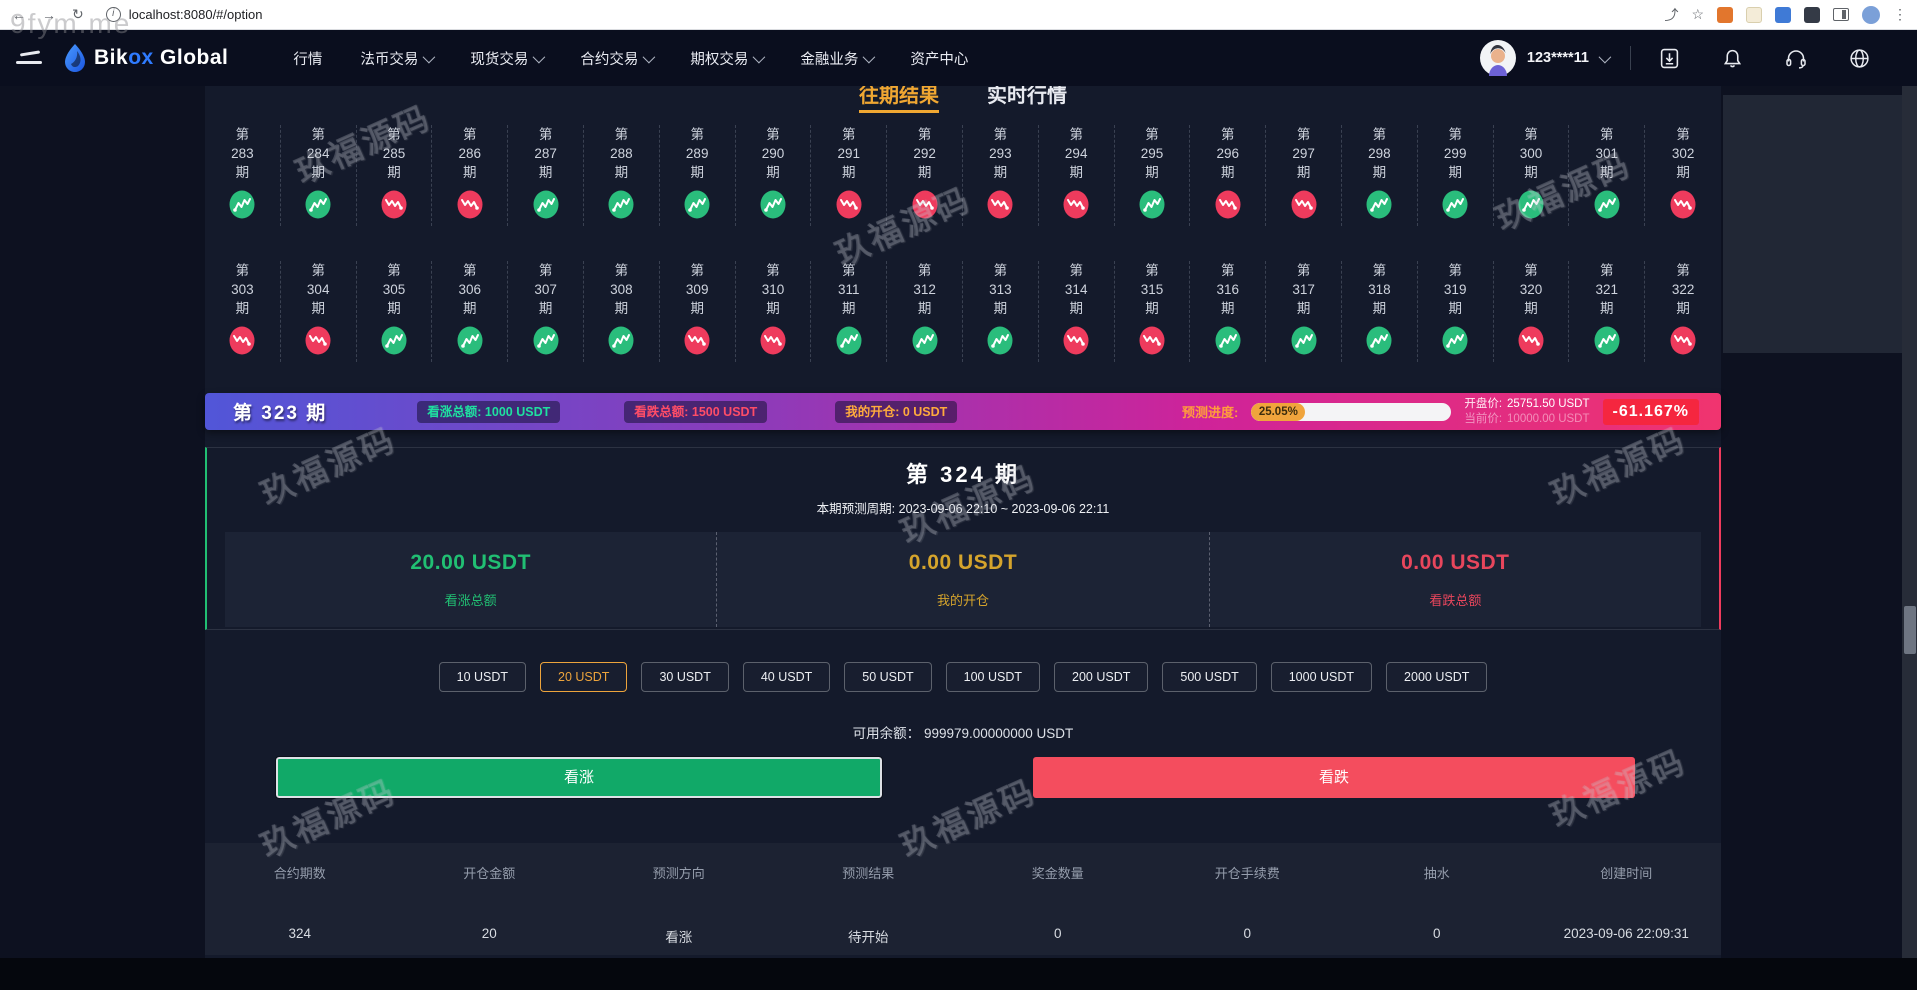  Describe the element at coordinates (1532, 175) in the screenshot. I see `history-period-cell: 第 300 期` at that location.